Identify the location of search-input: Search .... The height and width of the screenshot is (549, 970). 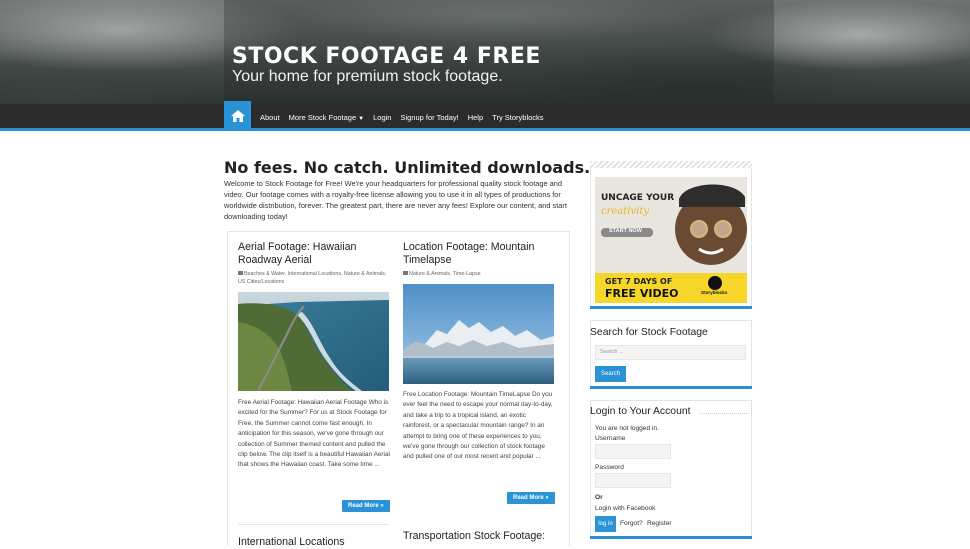
(670, 352).